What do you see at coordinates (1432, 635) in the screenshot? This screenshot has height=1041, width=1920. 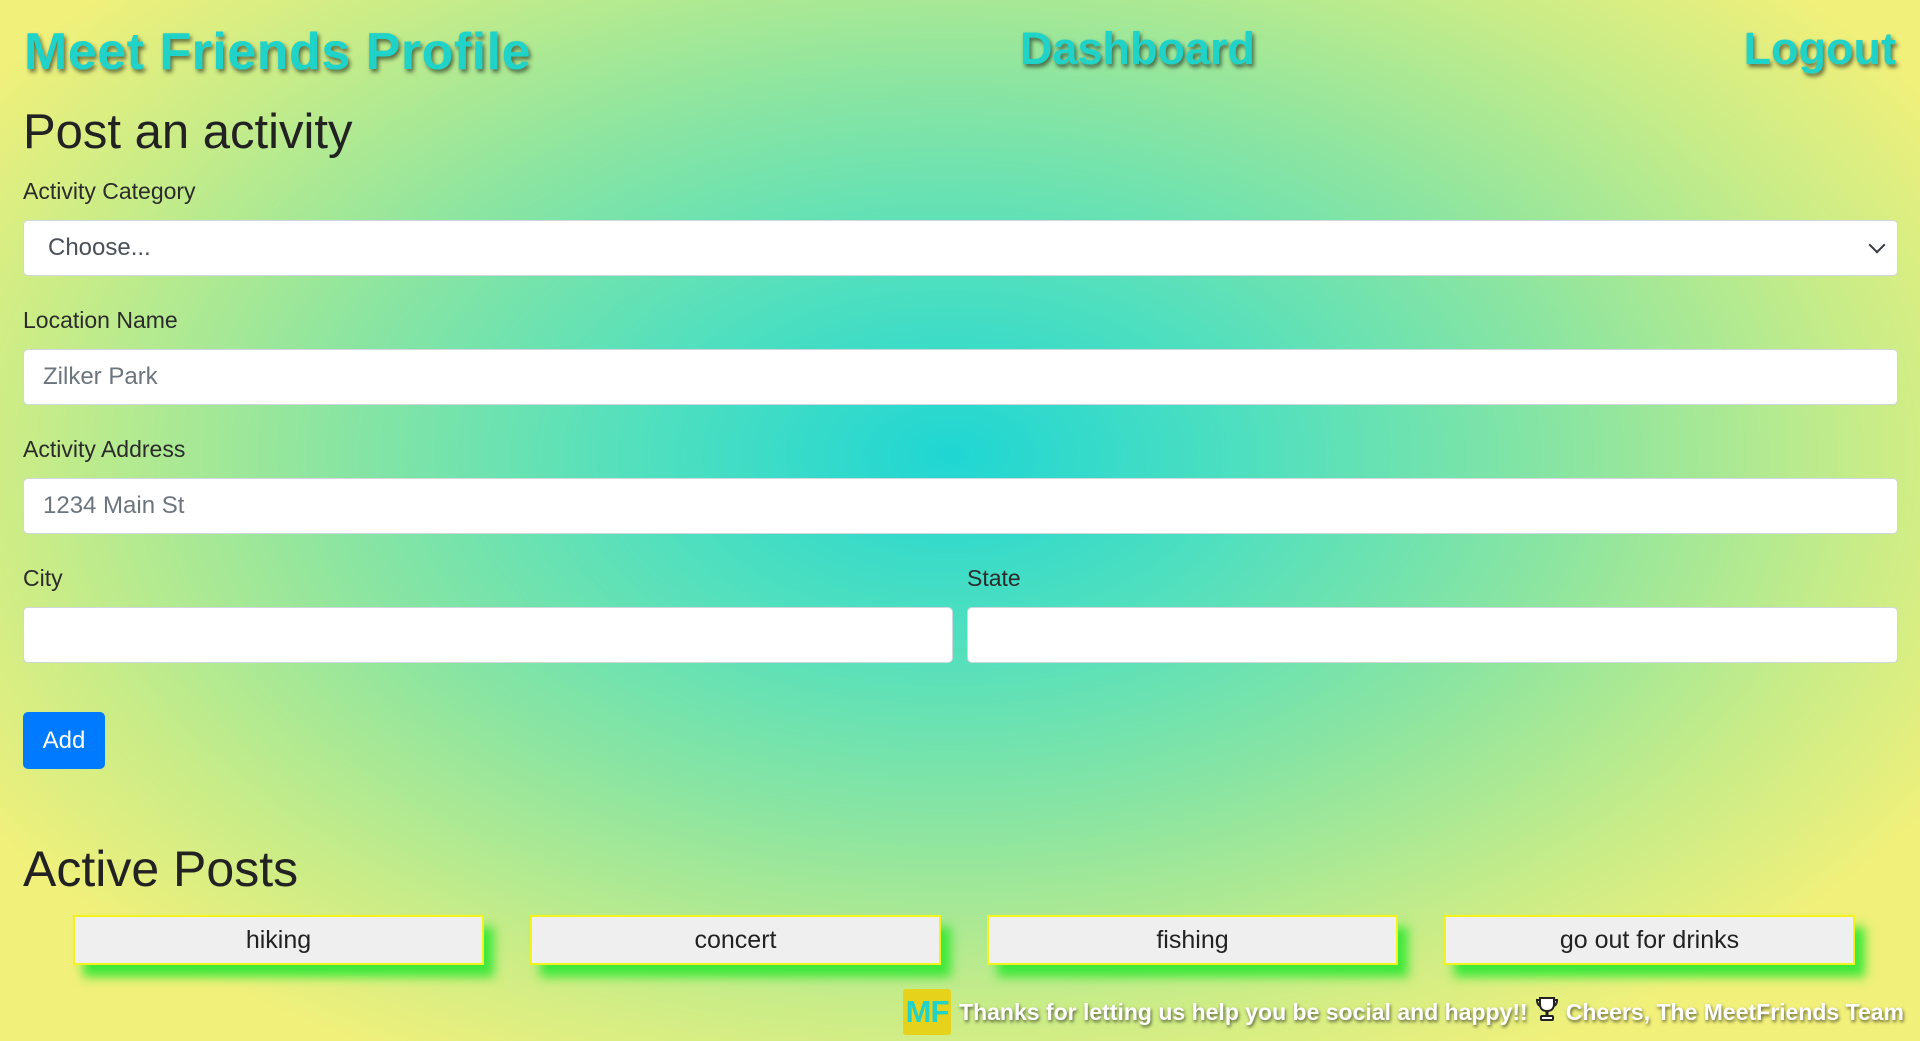 I see `state-input` at bounding box center [1432, 635].